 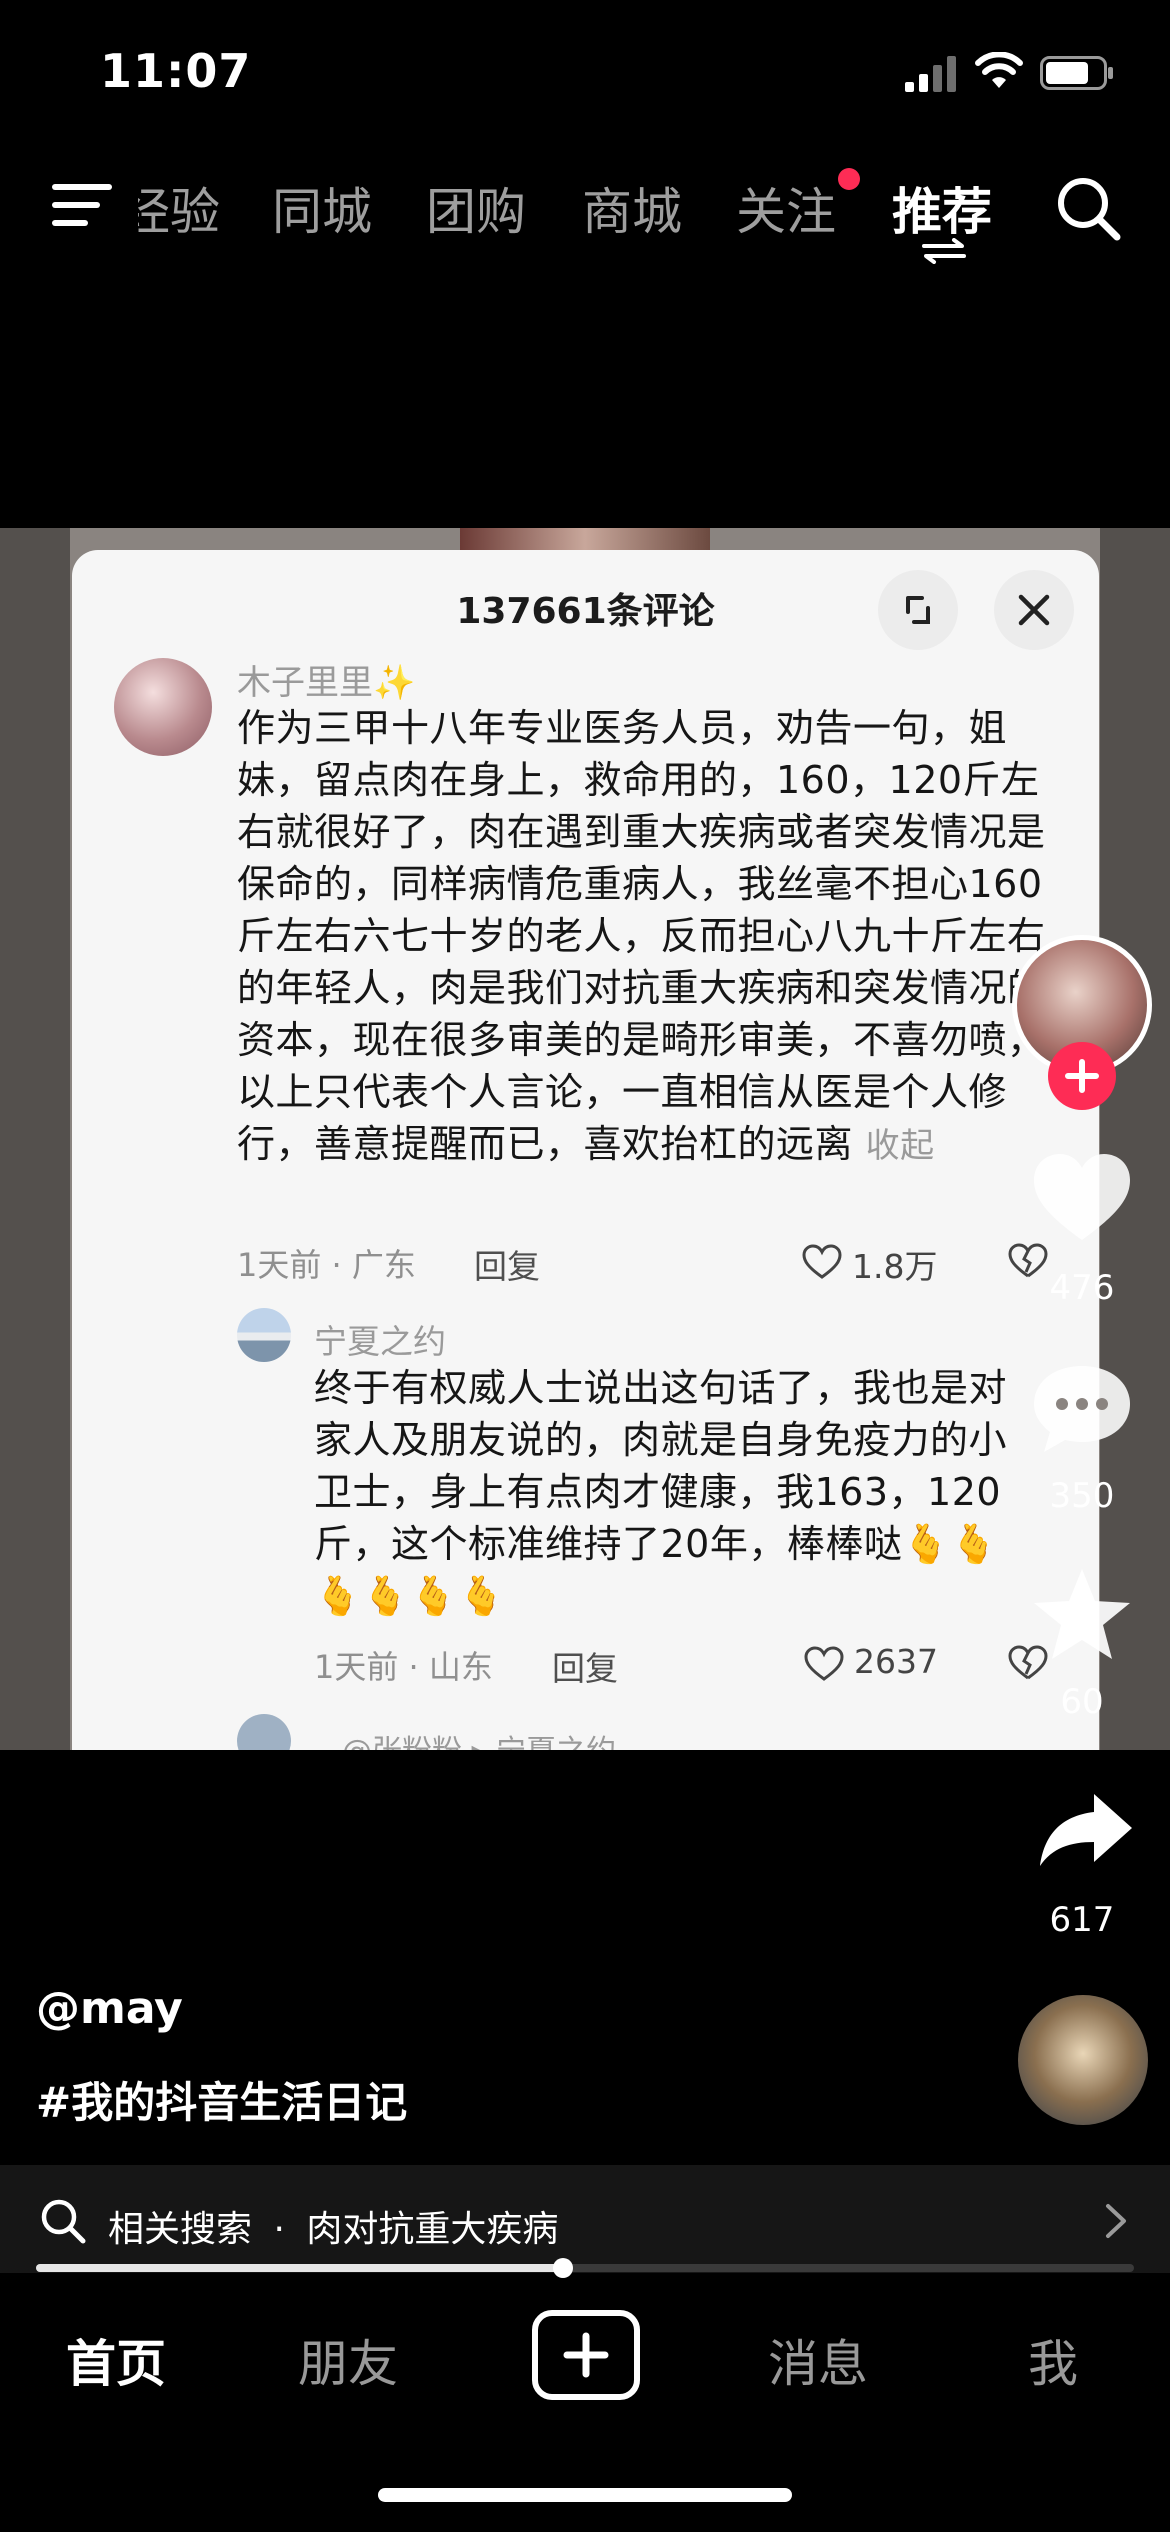 I want to click on replier-name: 宁夏之约, so click(x=380, y=1341).